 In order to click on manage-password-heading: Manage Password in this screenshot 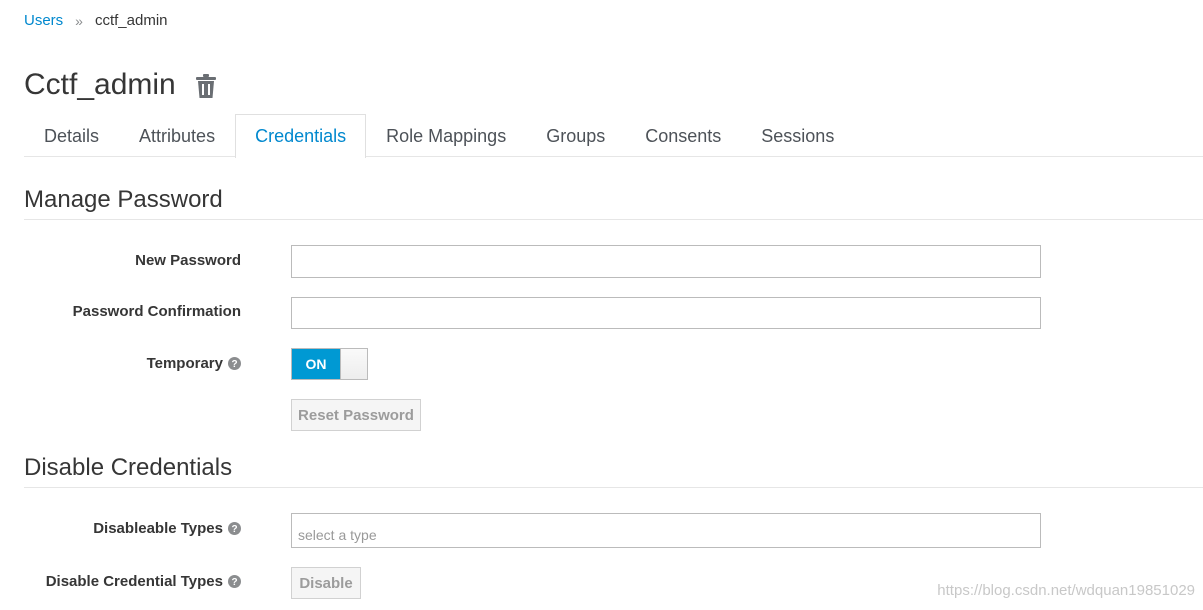, I will do `click(123, 199)`.